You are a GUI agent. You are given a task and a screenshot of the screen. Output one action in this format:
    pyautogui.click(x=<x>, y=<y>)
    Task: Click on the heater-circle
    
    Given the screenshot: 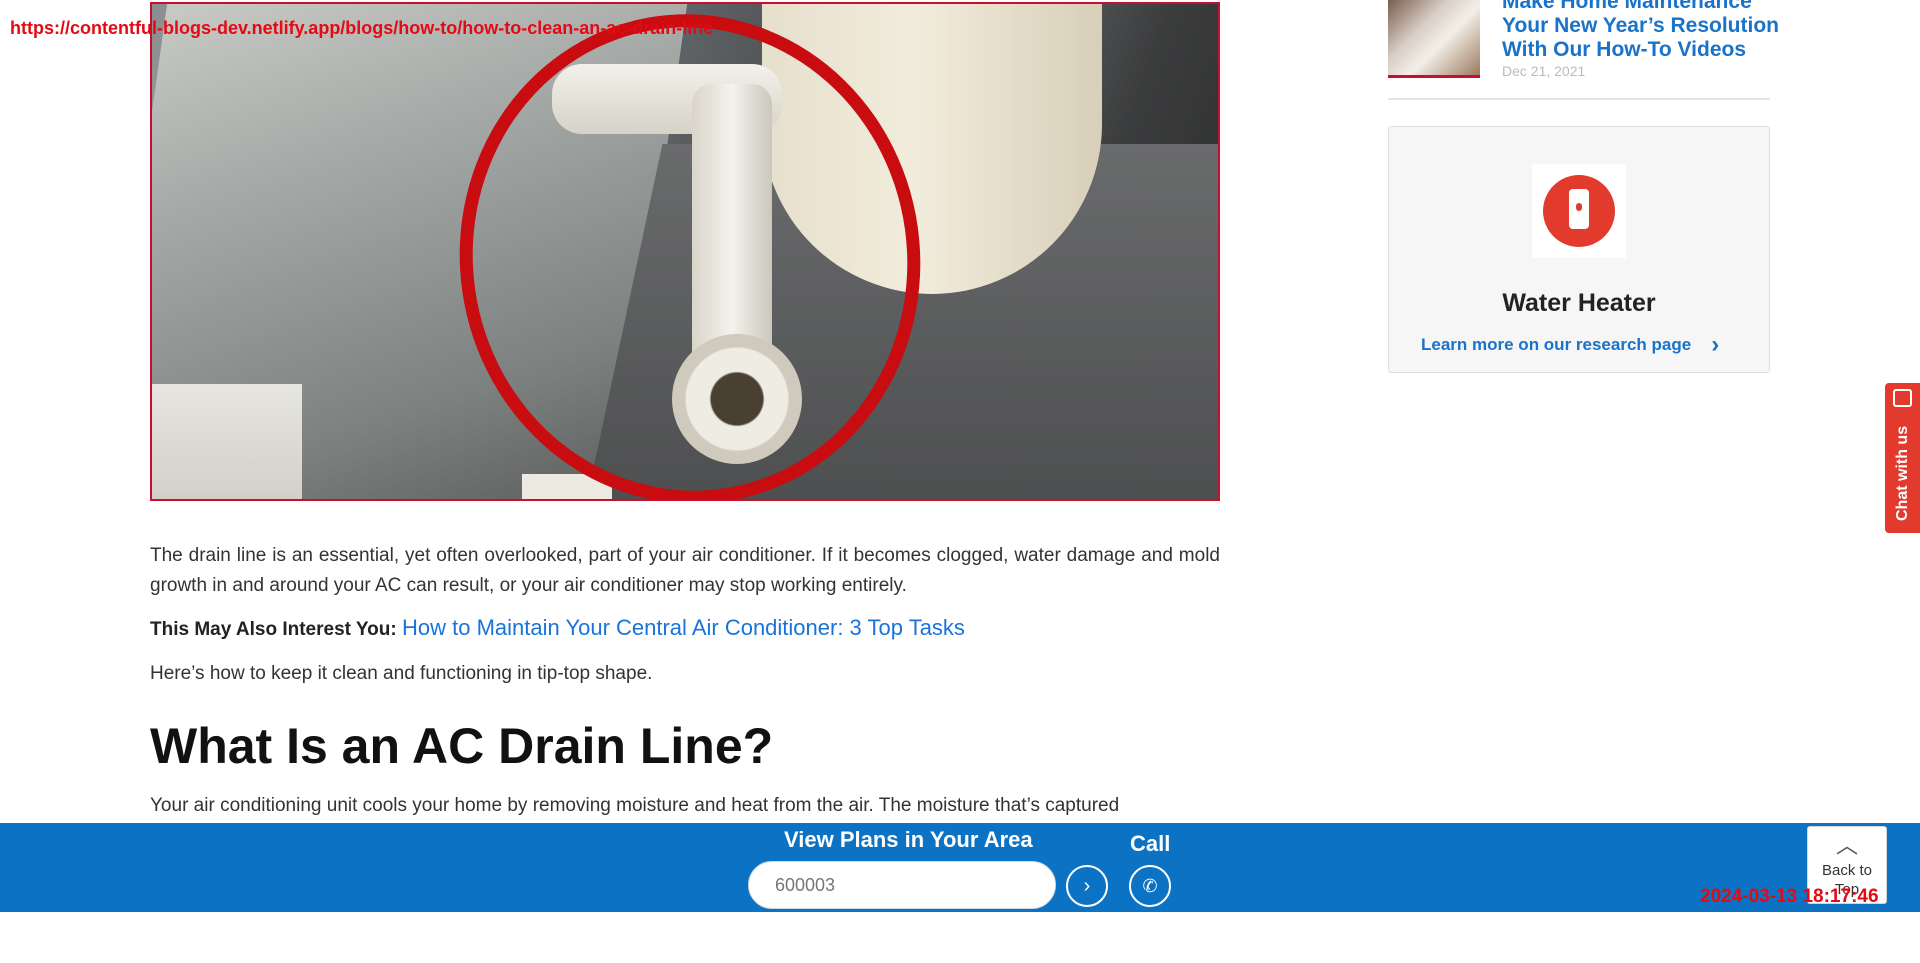 What is the action you would take?
    pyautogui.click(x=1579, y=211)
    